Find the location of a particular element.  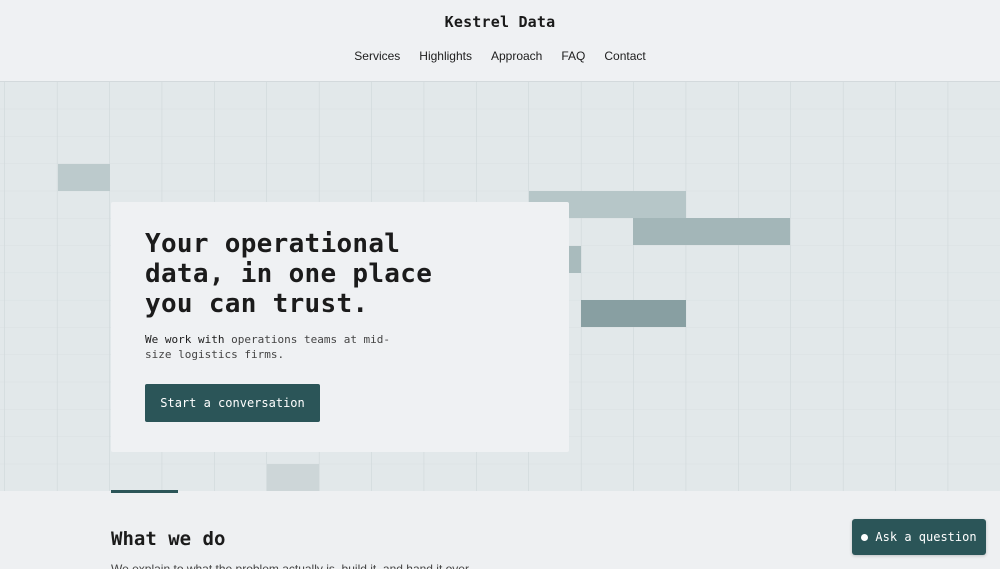

hero-subtitle-lead: We work with is located at coordinates (185, 339).